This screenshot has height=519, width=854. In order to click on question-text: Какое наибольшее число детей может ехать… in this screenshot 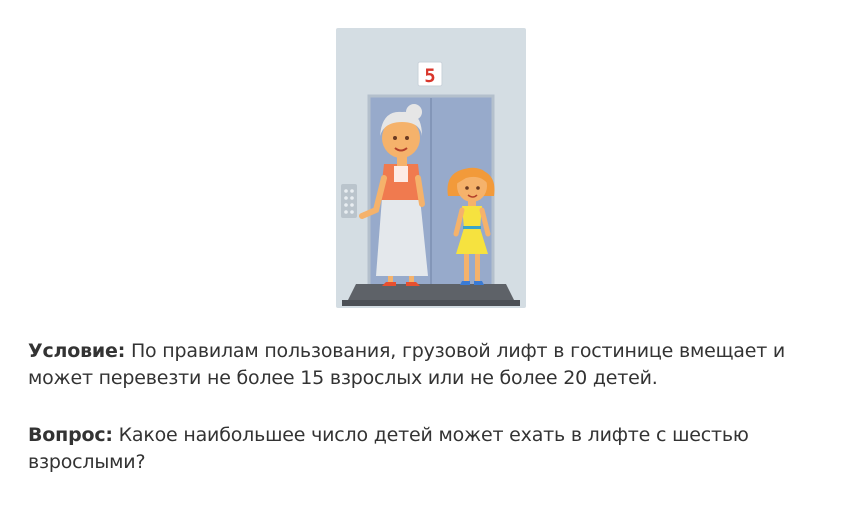, I will do `click(388, 448)`.